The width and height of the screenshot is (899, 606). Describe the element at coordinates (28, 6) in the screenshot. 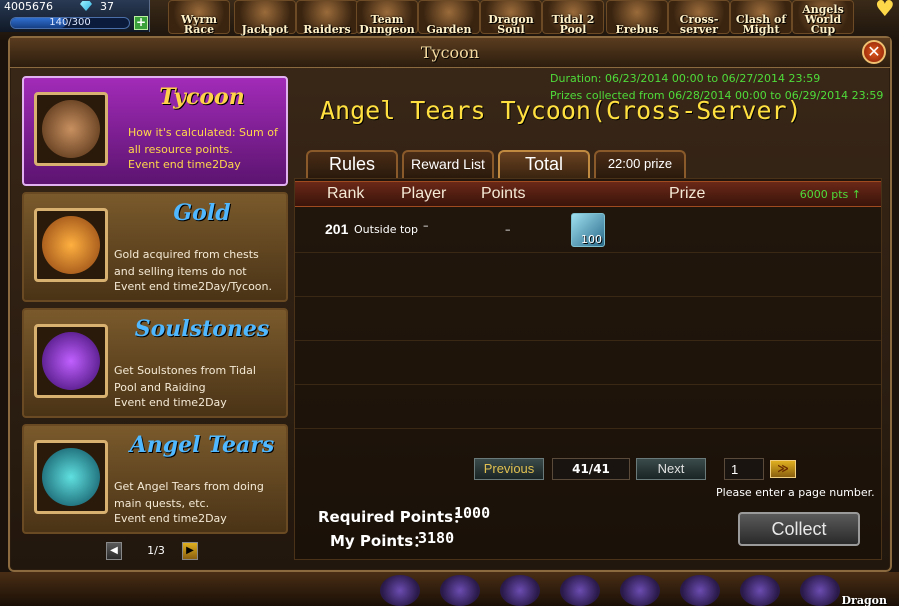

I see `gold-count: 4005676` at that location.